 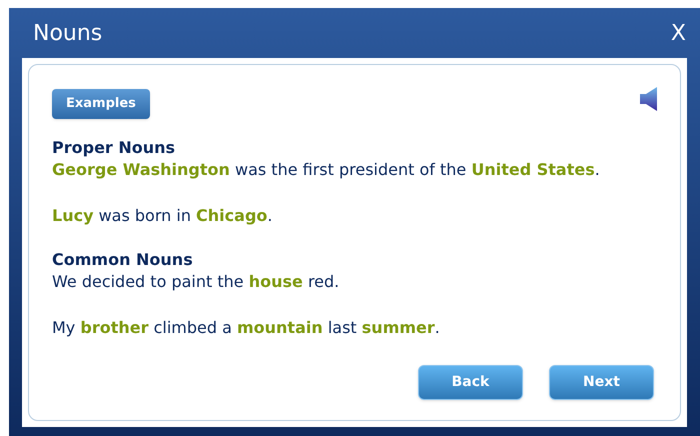 I want to click on example-sentence: My brother climbed a mountain last summer., so click(x=246, y=328).